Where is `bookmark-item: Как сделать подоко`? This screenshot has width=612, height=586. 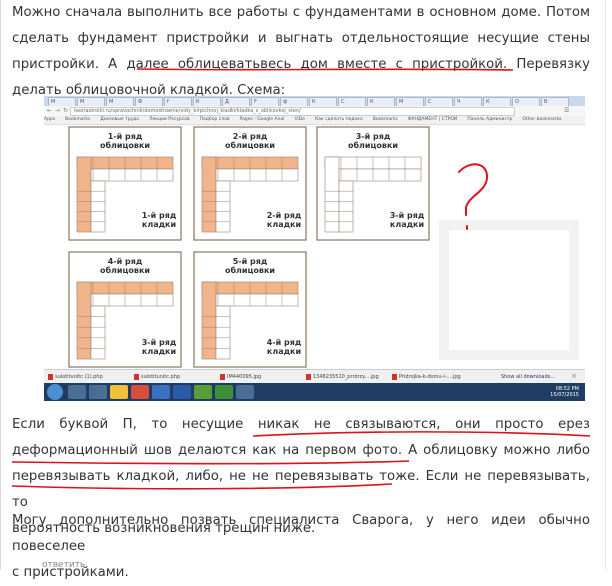
bookmark-item: Как сделать подоко is located at coordinates (339, 119).